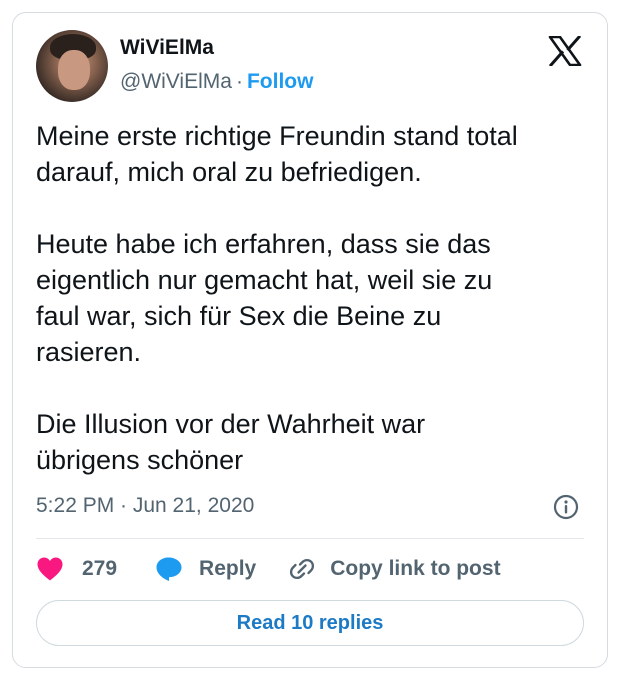  What do you see at coordinates (280, 81) in the screenshot?
I see `follow-button: Follow` at bounding box center [280, 81].